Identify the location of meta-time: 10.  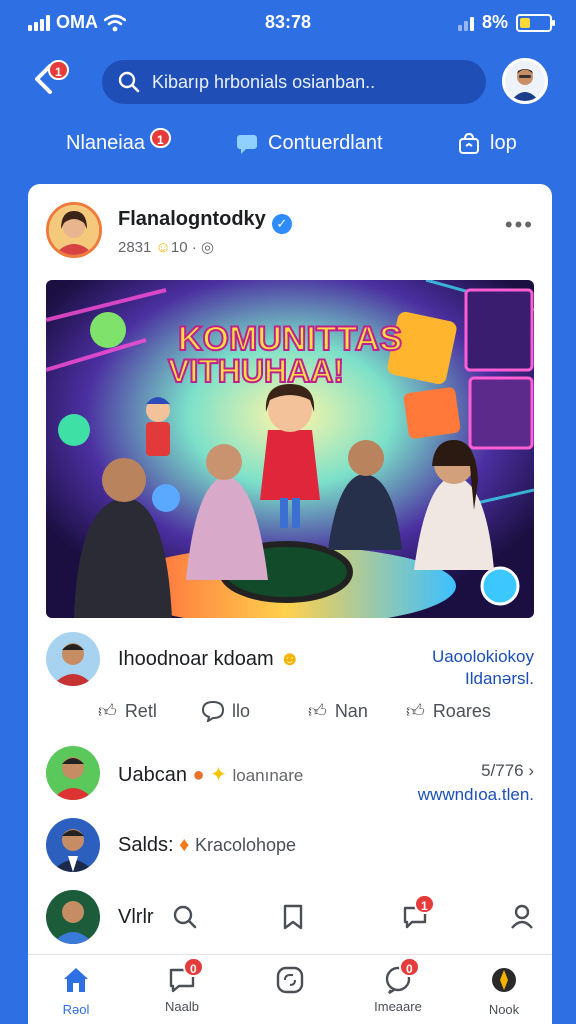
(179, 247).